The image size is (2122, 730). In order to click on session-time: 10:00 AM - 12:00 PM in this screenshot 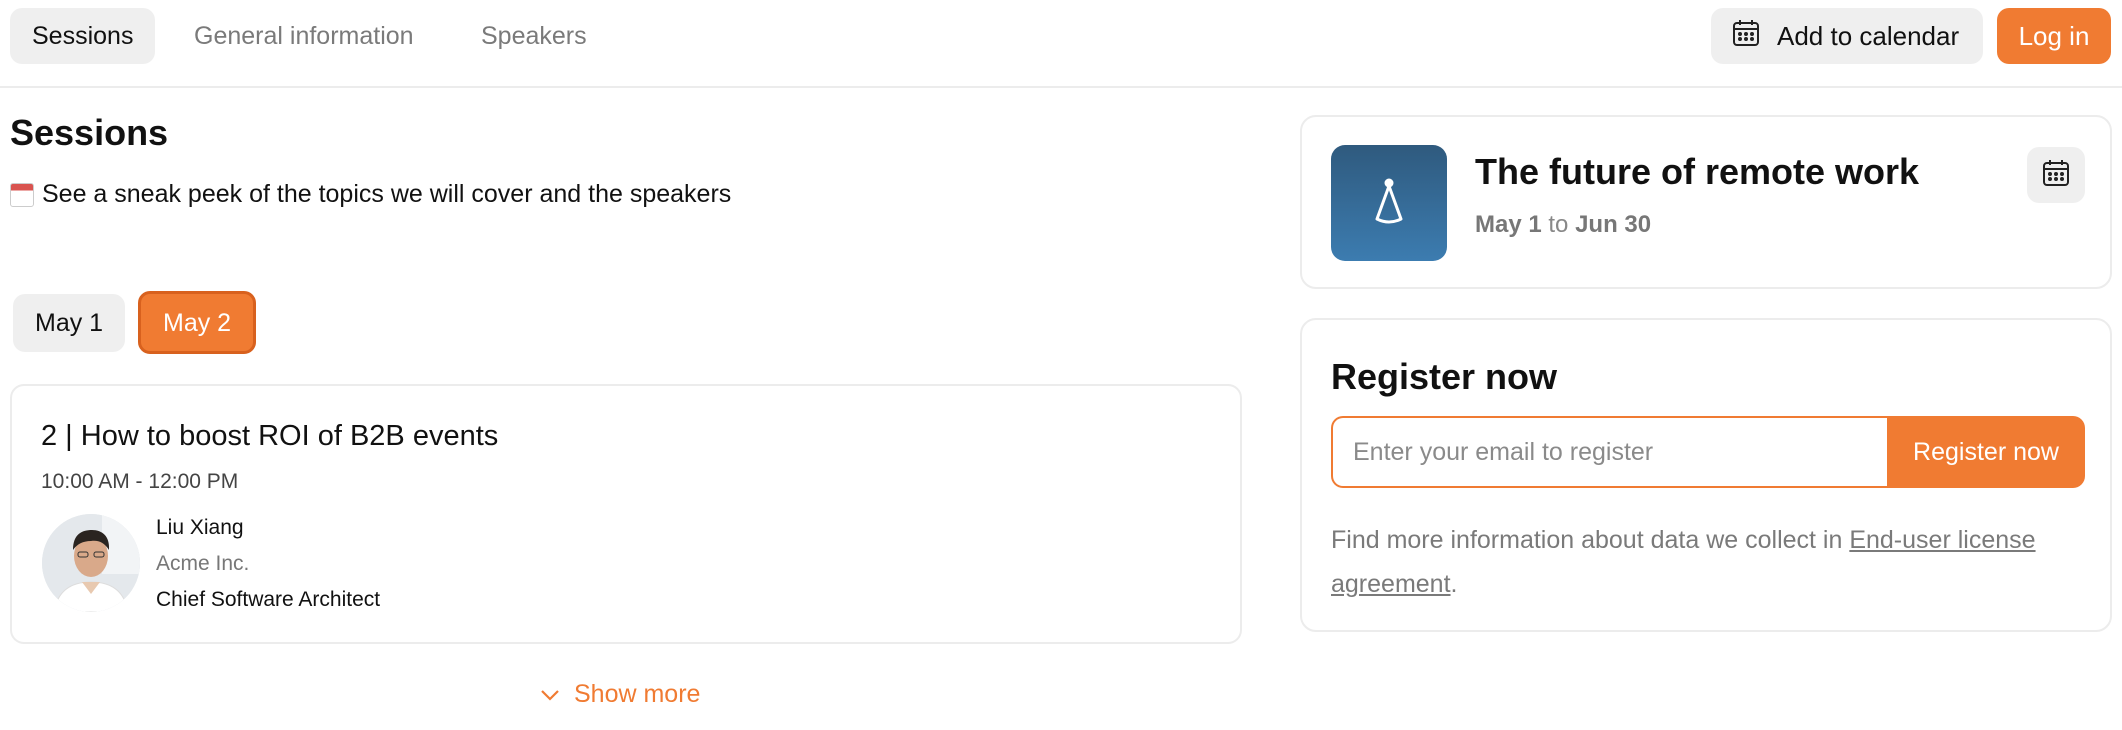, I will do `click(140, 481)`.